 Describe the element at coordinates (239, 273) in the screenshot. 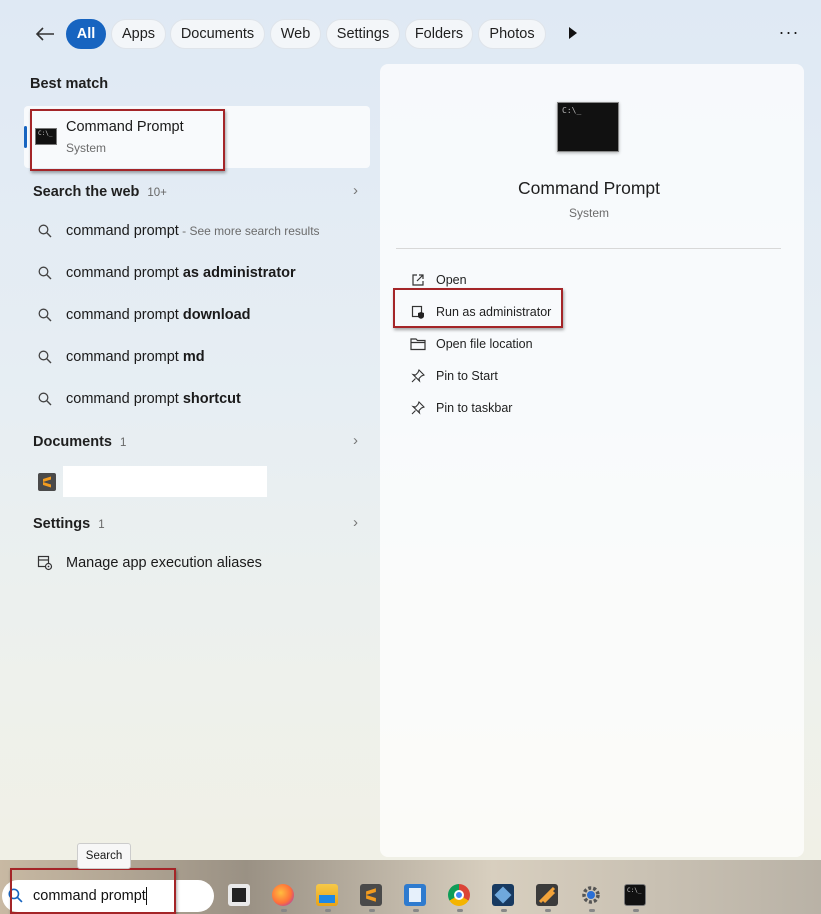

I see `web-result-bold: as administrator` at that location.